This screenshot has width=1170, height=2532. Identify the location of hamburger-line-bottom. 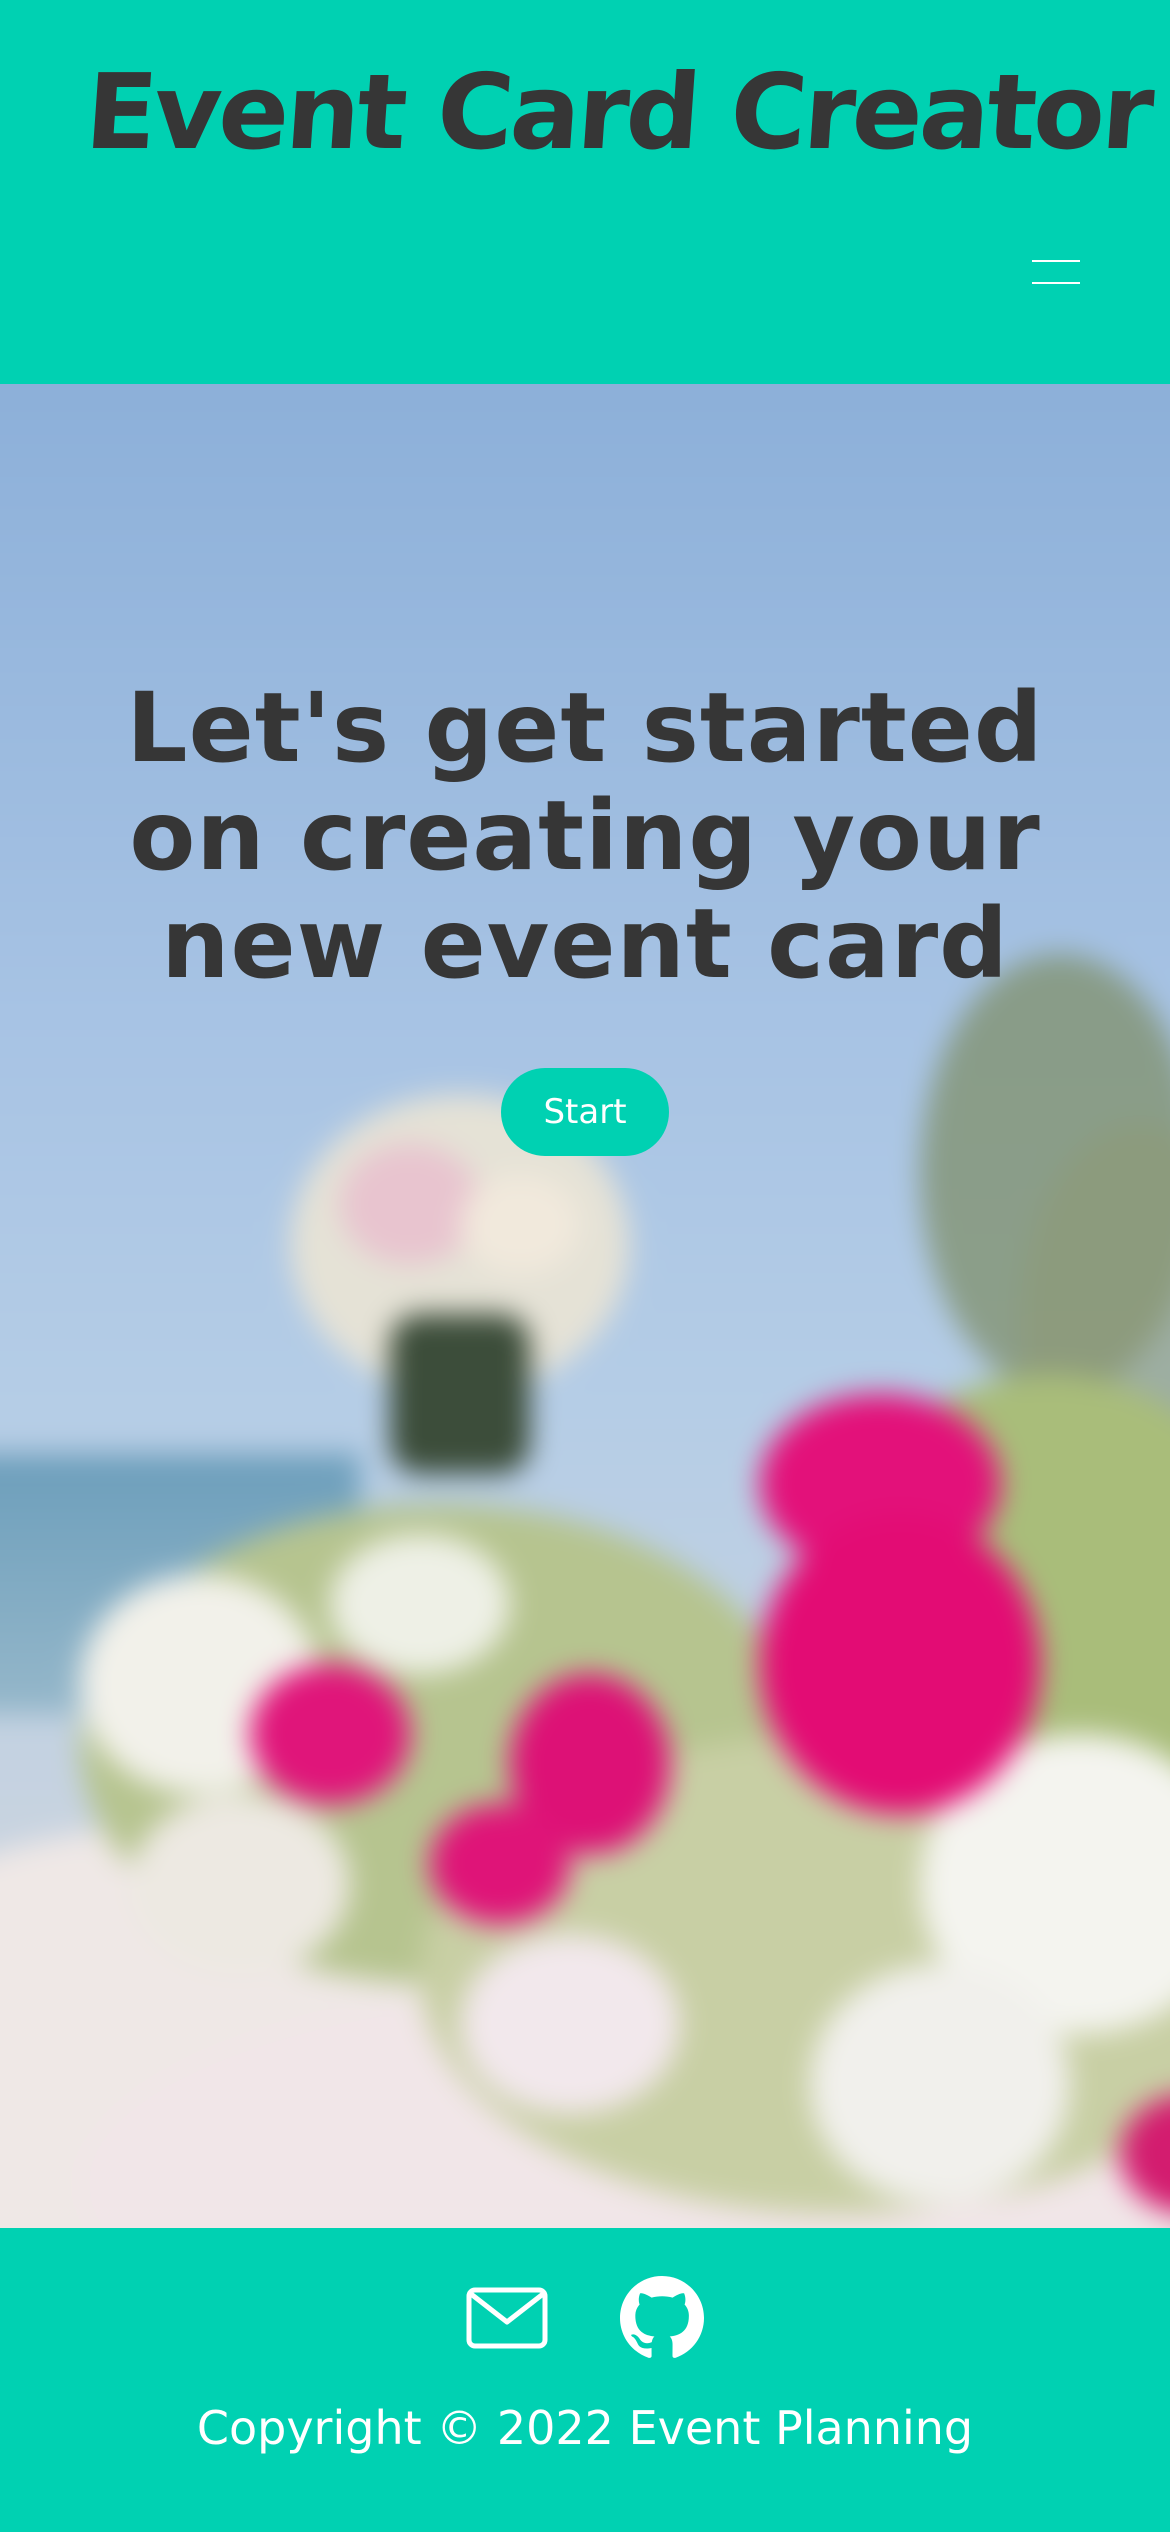
(1056, 283).